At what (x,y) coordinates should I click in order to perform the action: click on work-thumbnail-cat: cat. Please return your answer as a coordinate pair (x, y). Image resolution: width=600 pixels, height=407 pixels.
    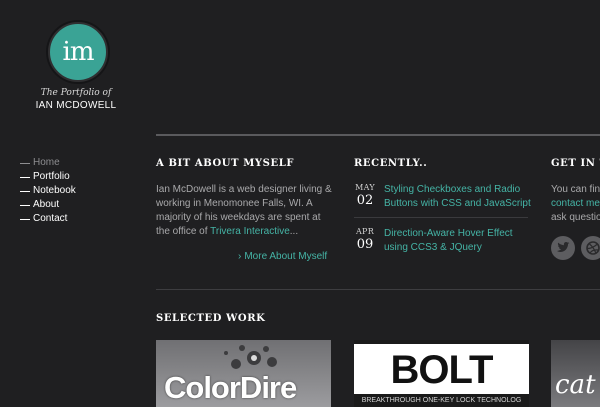
    Looking at the image, I should click on (575, 373).